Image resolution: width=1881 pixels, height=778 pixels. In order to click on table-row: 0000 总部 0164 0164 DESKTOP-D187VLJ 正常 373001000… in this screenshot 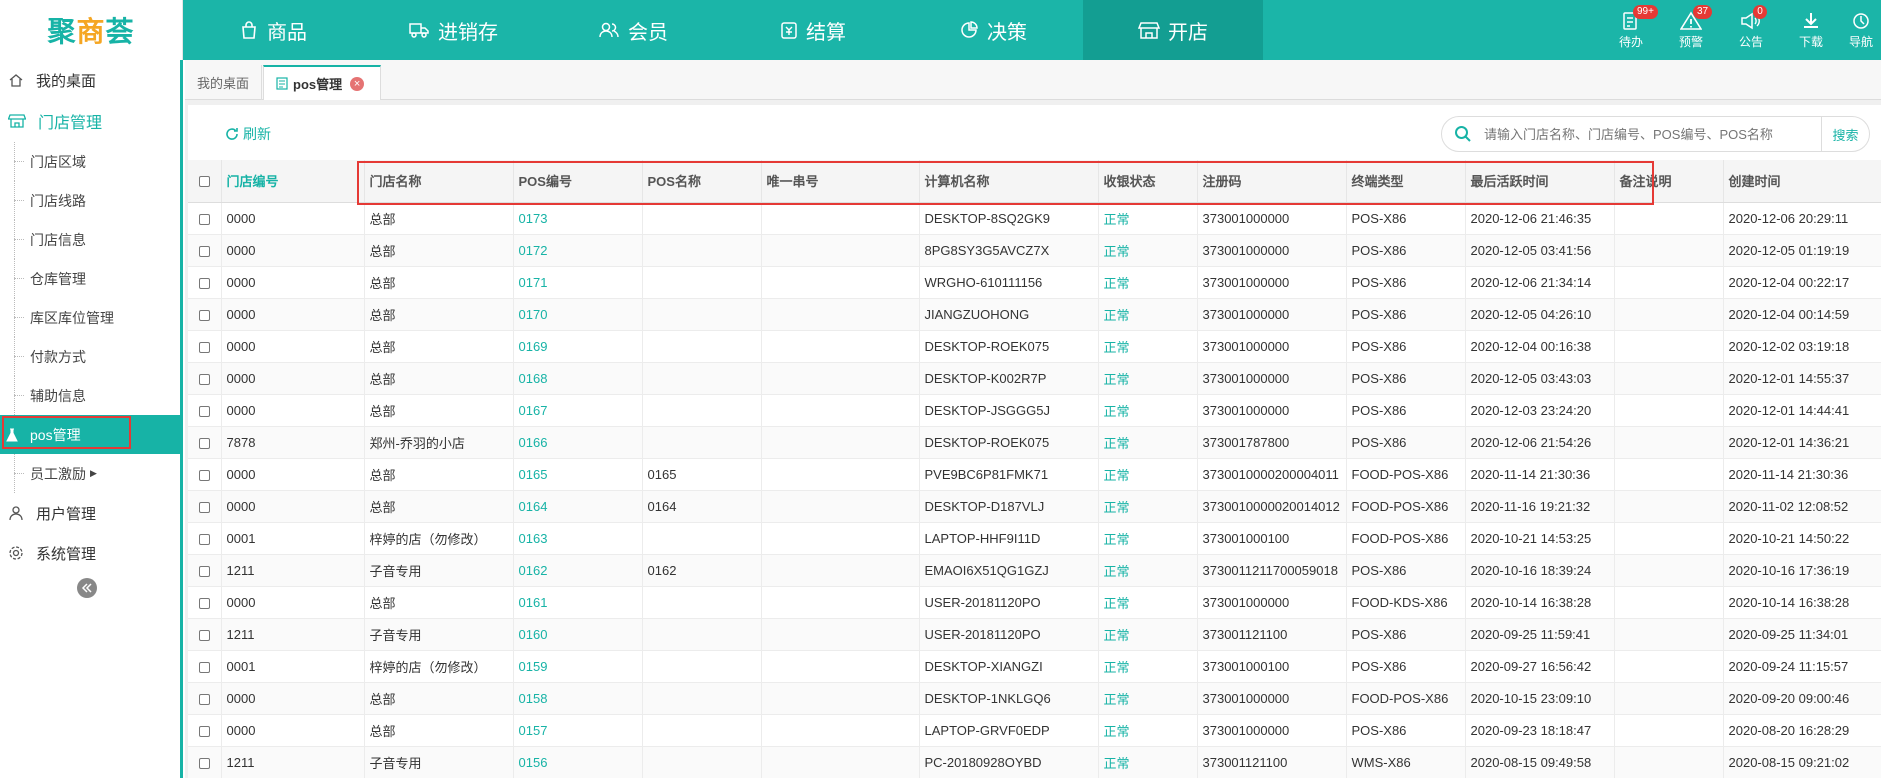, I will do `click(1034, 506)`.